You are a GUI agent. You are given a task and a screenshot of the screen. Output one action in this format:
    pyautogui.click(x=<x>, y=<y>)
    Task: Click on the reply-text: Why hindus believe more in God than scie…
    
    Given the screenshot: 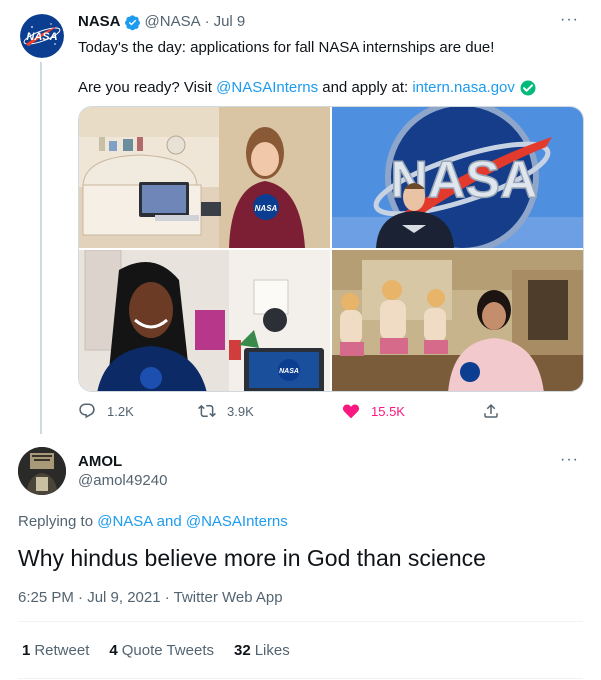 What is the action you would take?
    pyautogui.click(x=252, y=558)
    